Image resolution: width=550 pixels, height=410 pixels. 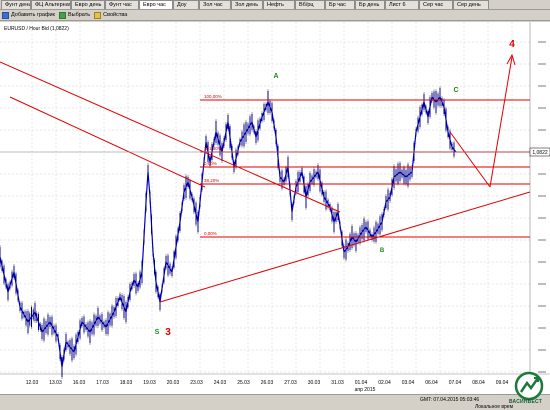 I want to click on x-tick-label: 25.03, so click(x=243, y=383).